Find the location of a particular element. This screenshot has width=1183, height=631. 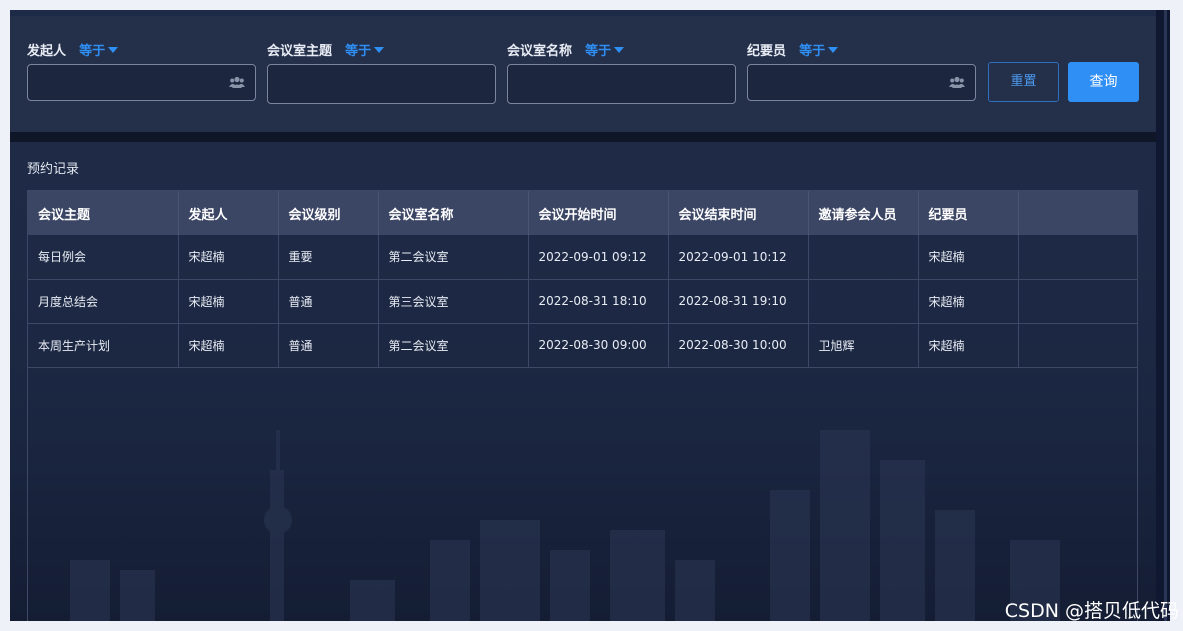

column-header: 邀请参会人员 is located at coordinates (863, 213).